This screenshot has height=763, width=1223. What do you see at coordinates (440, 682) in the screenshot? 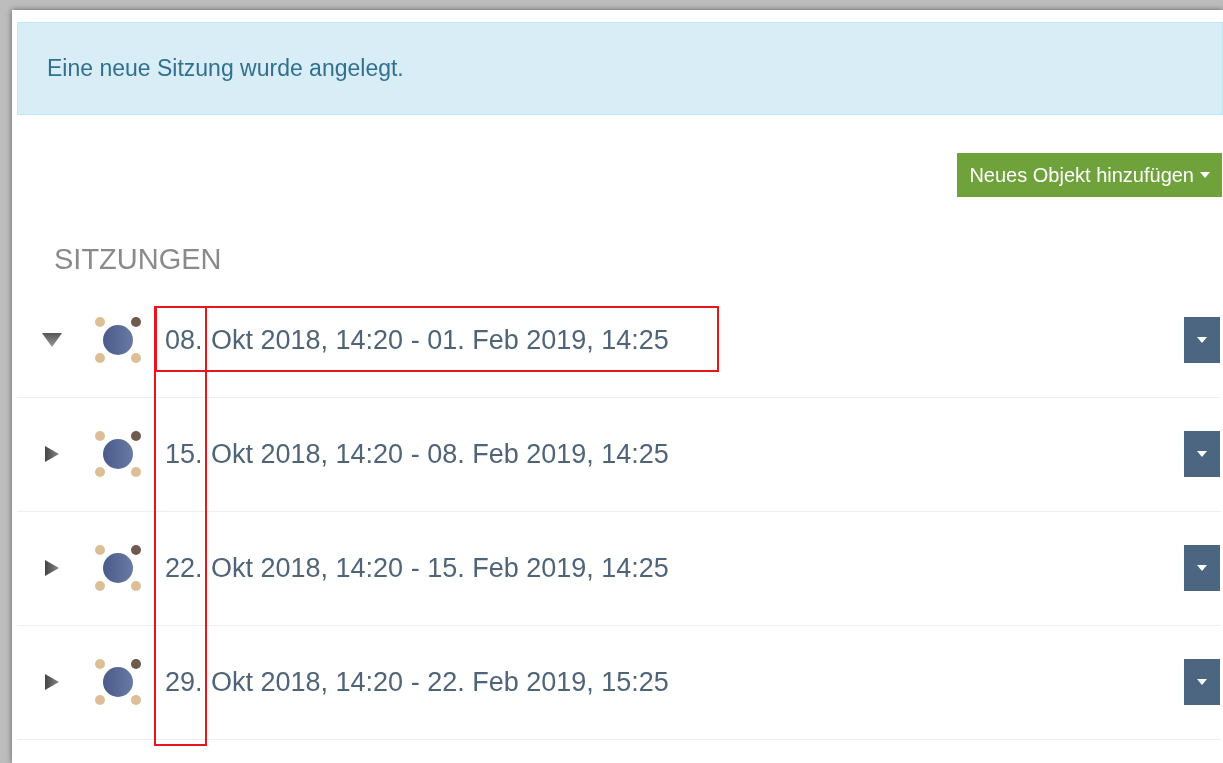
I see `session-date-range: Okt 2018, 14:20 - 22. Feb 2019, 15:25` at bounding box center [440, 682].